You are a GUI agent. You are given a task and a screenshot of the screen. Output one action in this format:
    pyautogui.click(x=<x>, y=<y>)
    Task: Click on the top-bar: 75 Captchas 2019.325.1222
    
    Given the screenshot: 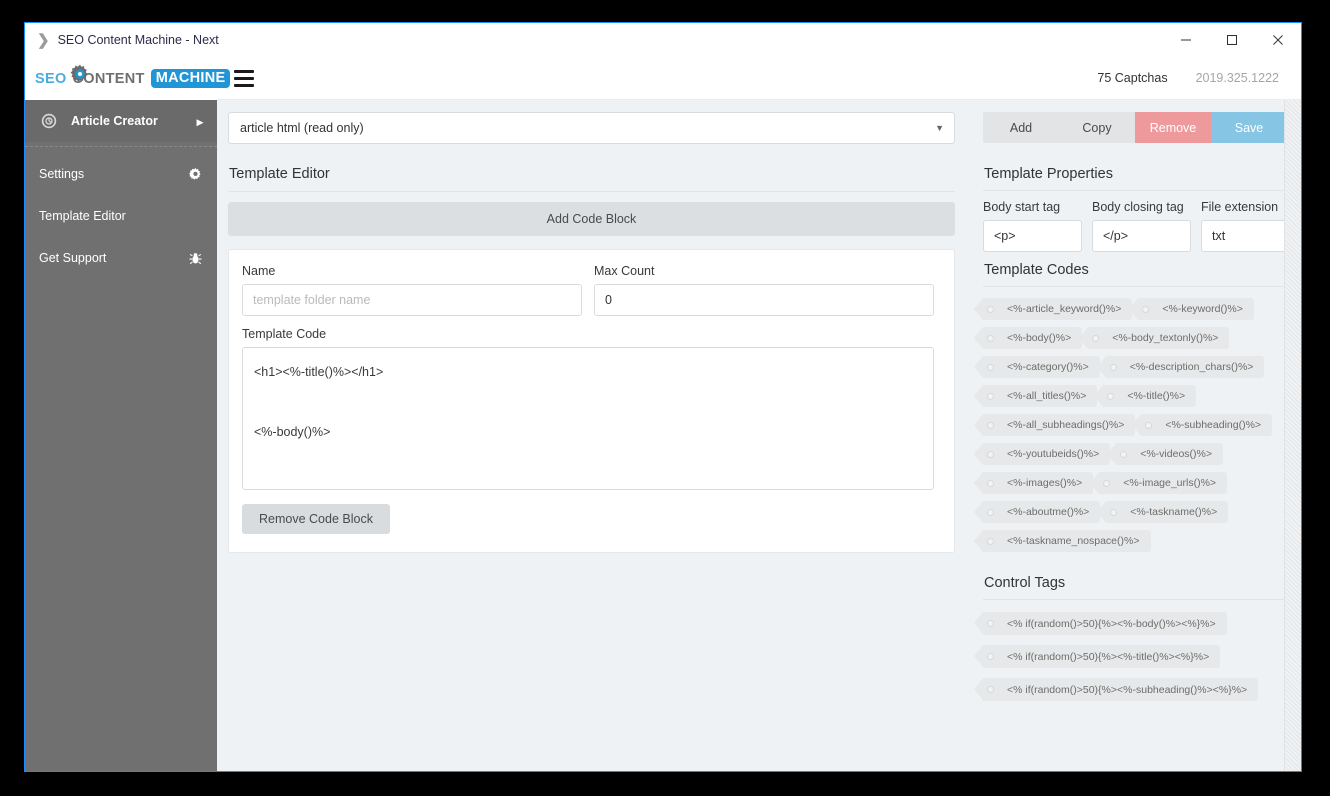 What is the action you would take?
    pyautogui.click(x=759, y=78)
    